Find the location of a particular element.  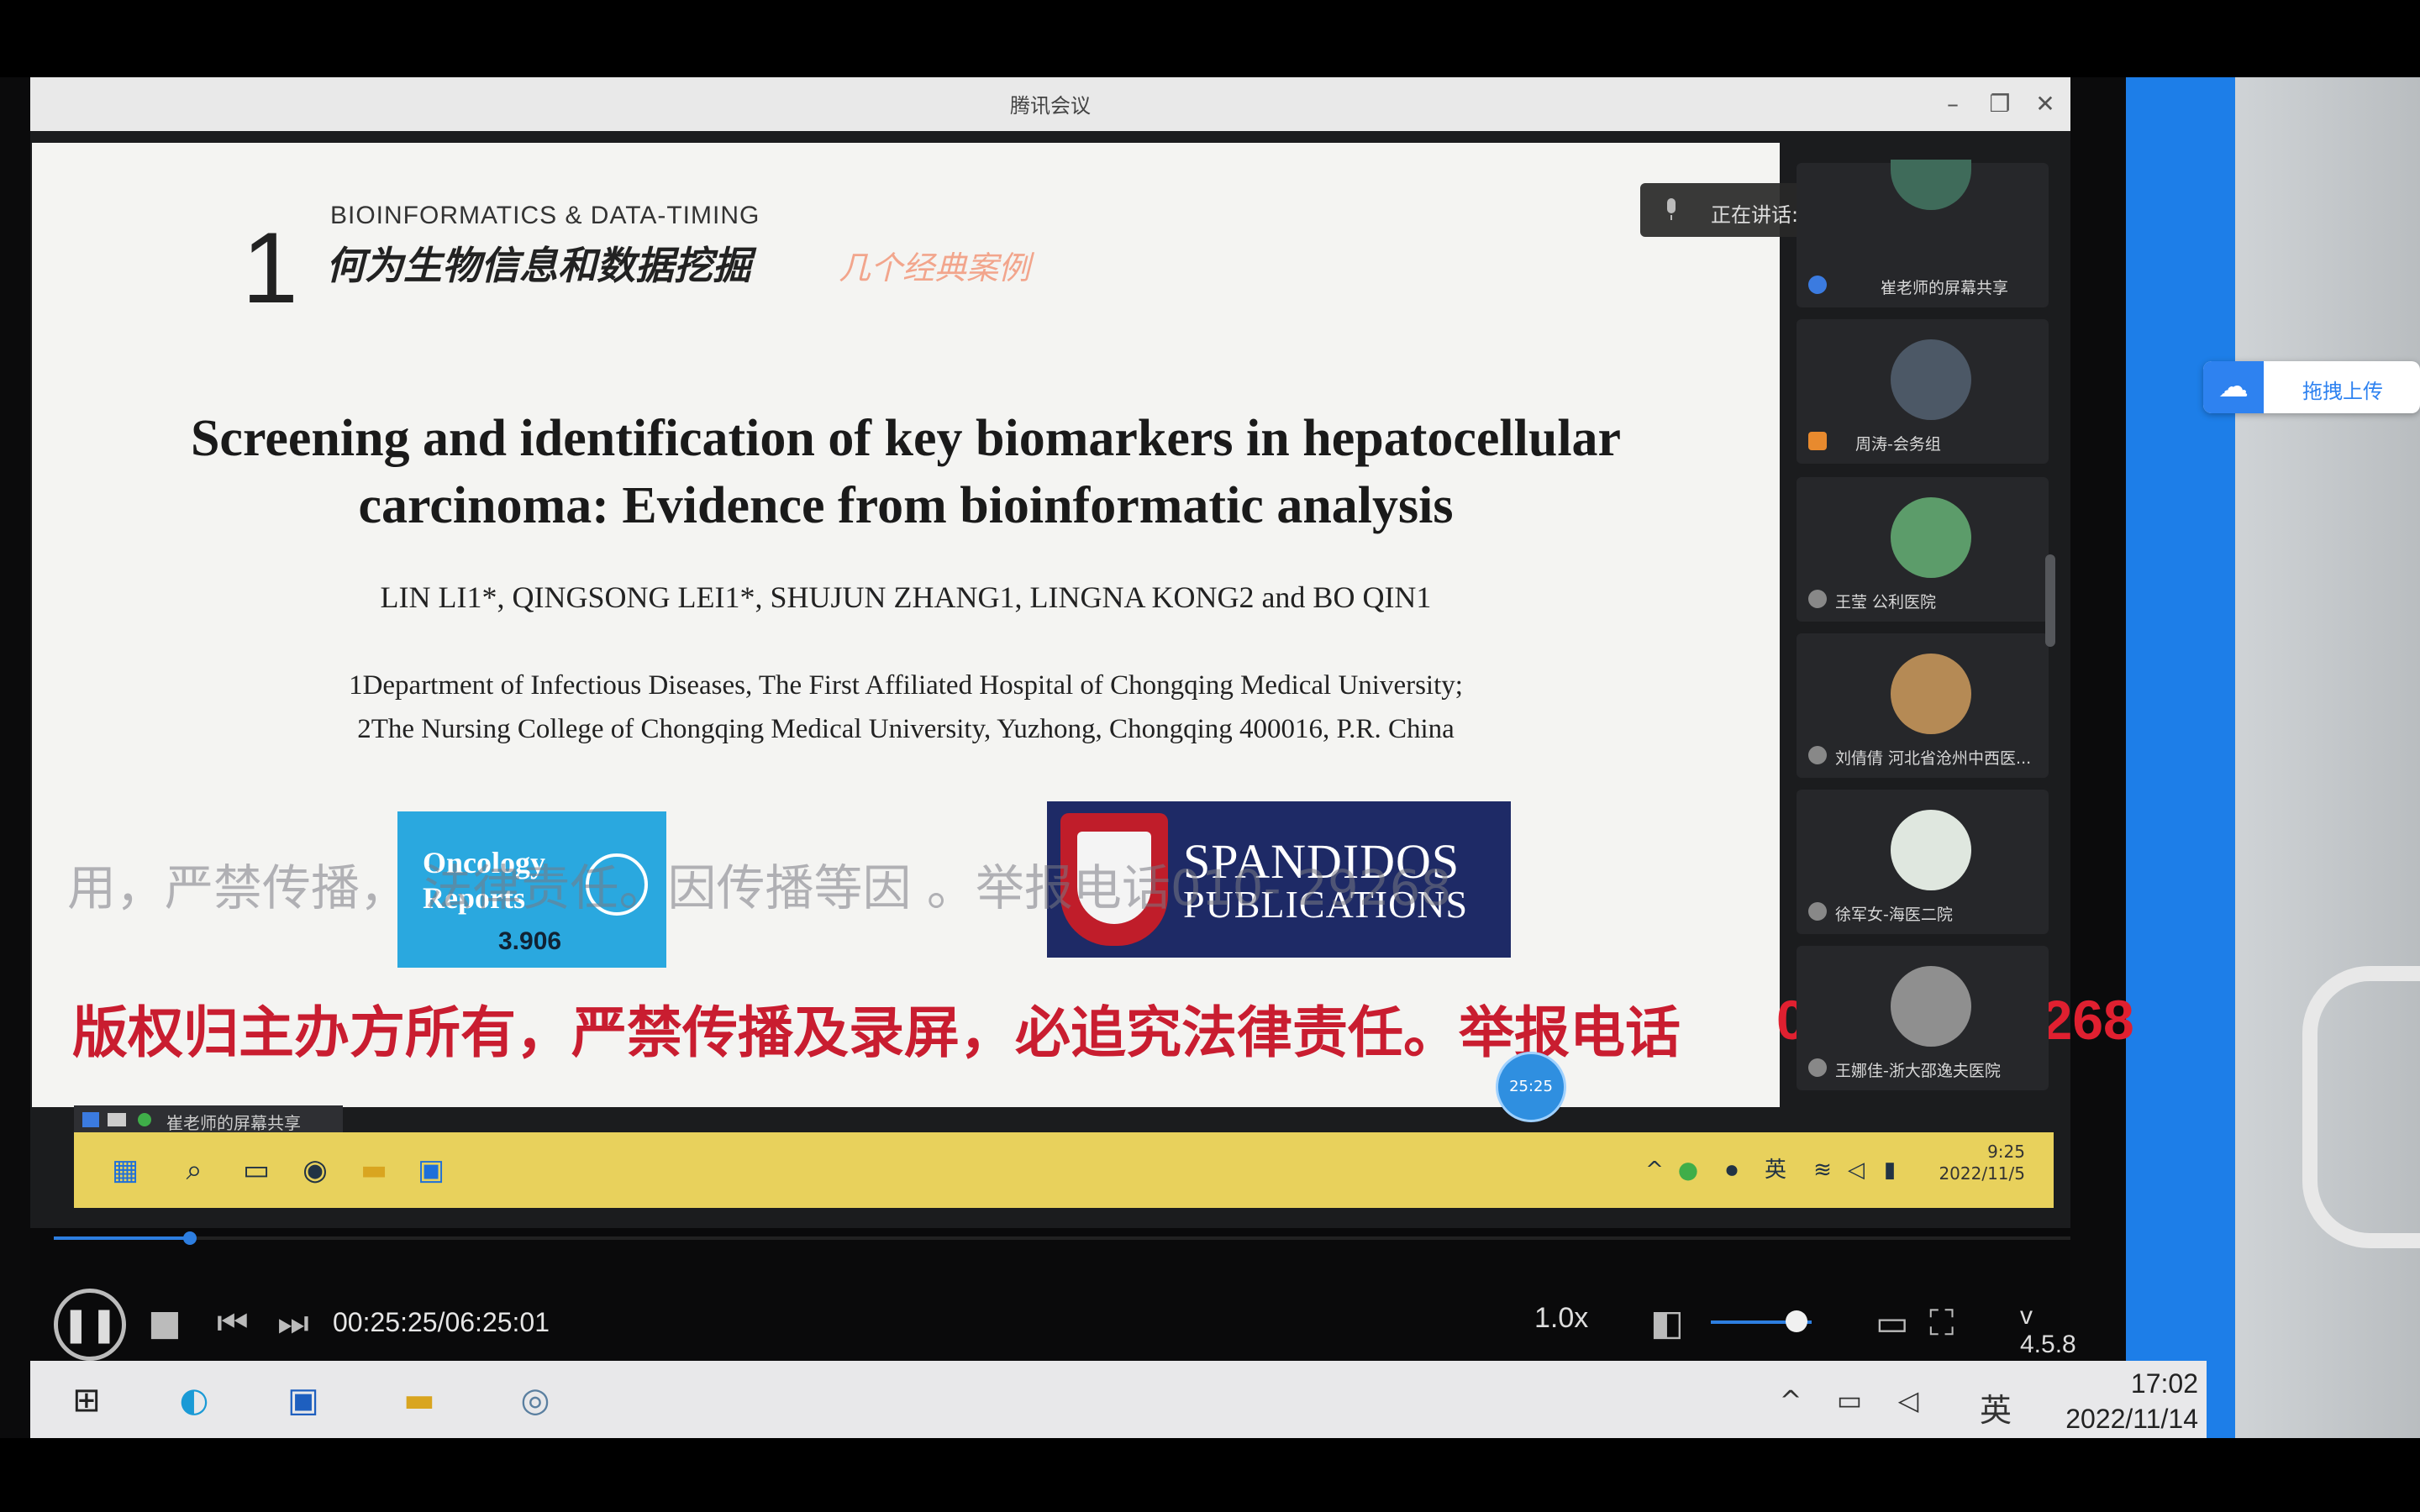

progress-fill is located at coordinates (123, 1238).